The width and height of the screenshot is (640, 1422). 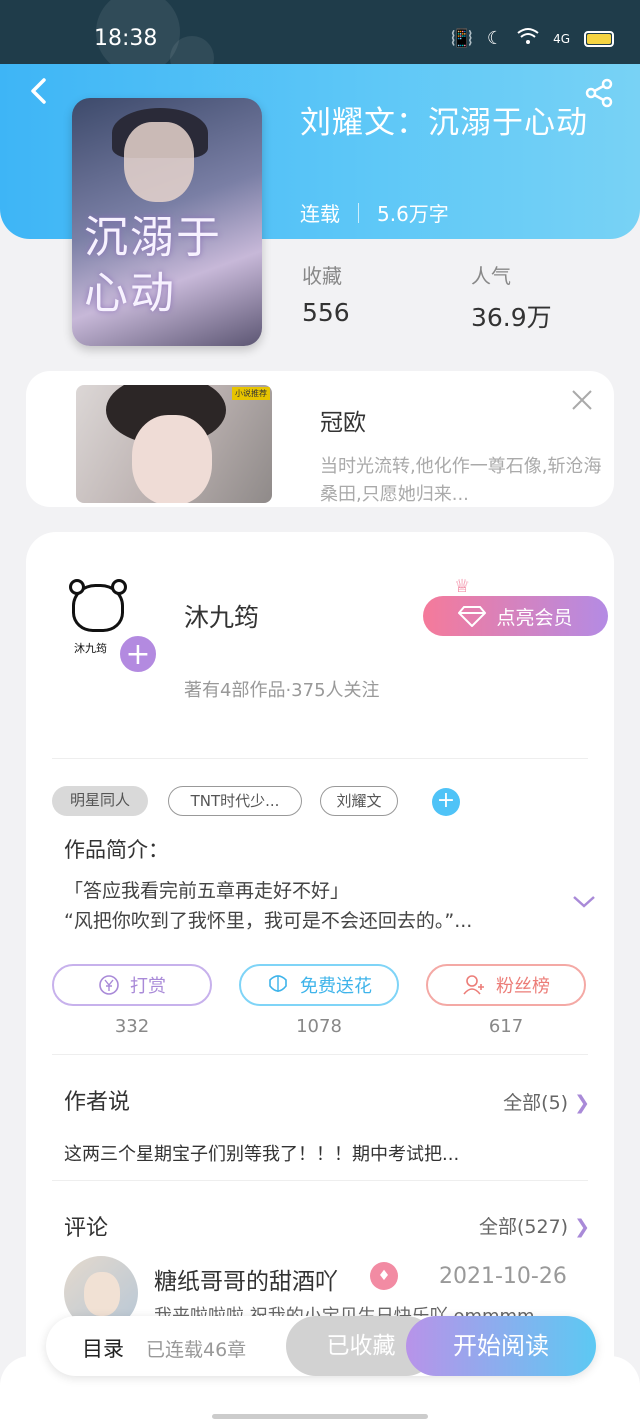 I want to click on stat-value-popularity: 36.9万, so click(x=511, y=317).